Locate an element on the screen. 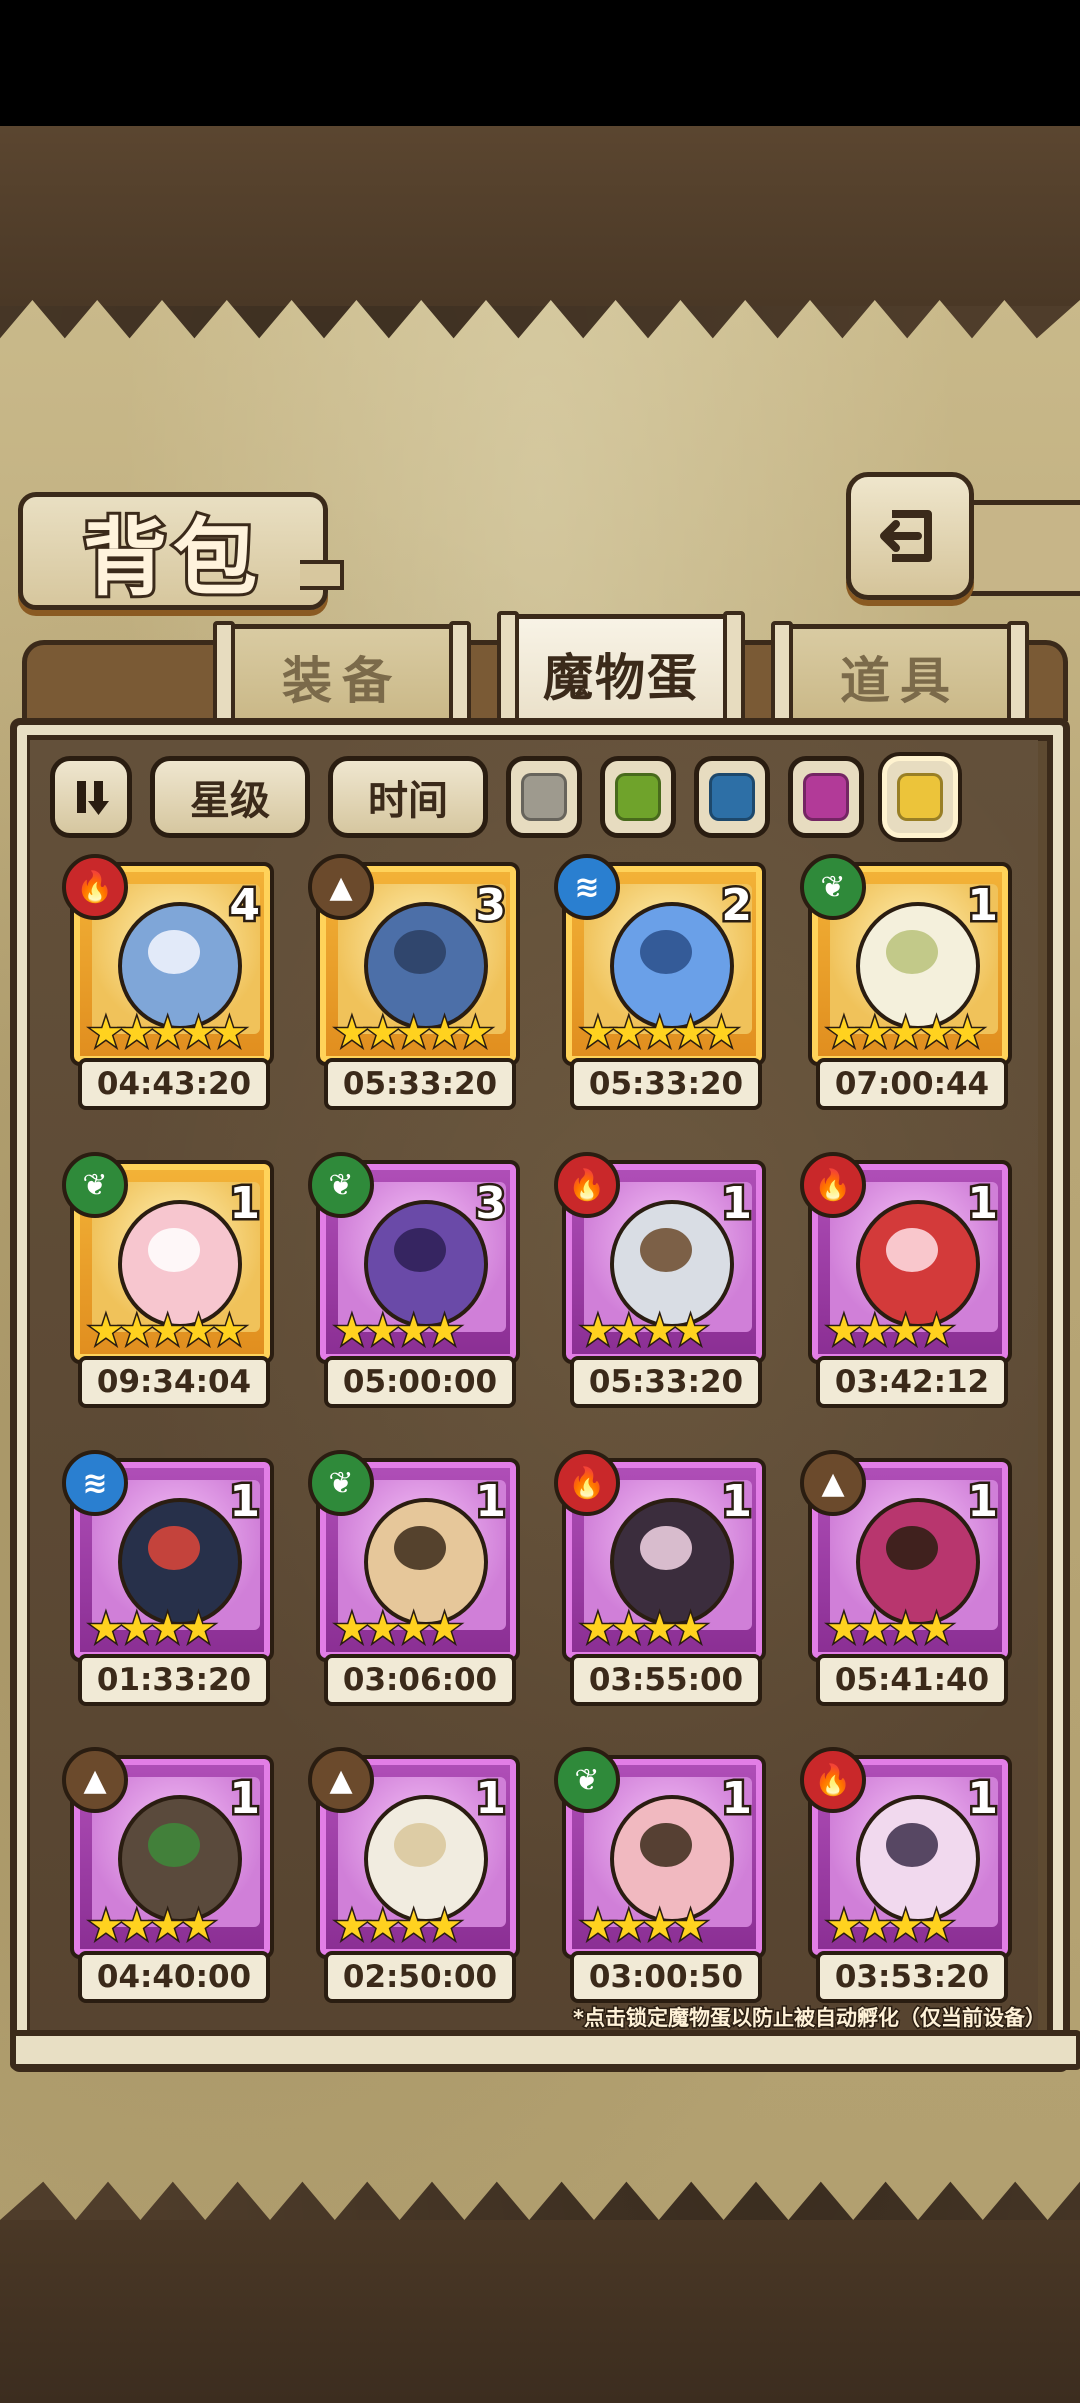  back-button is located at coordinates (910, 536).